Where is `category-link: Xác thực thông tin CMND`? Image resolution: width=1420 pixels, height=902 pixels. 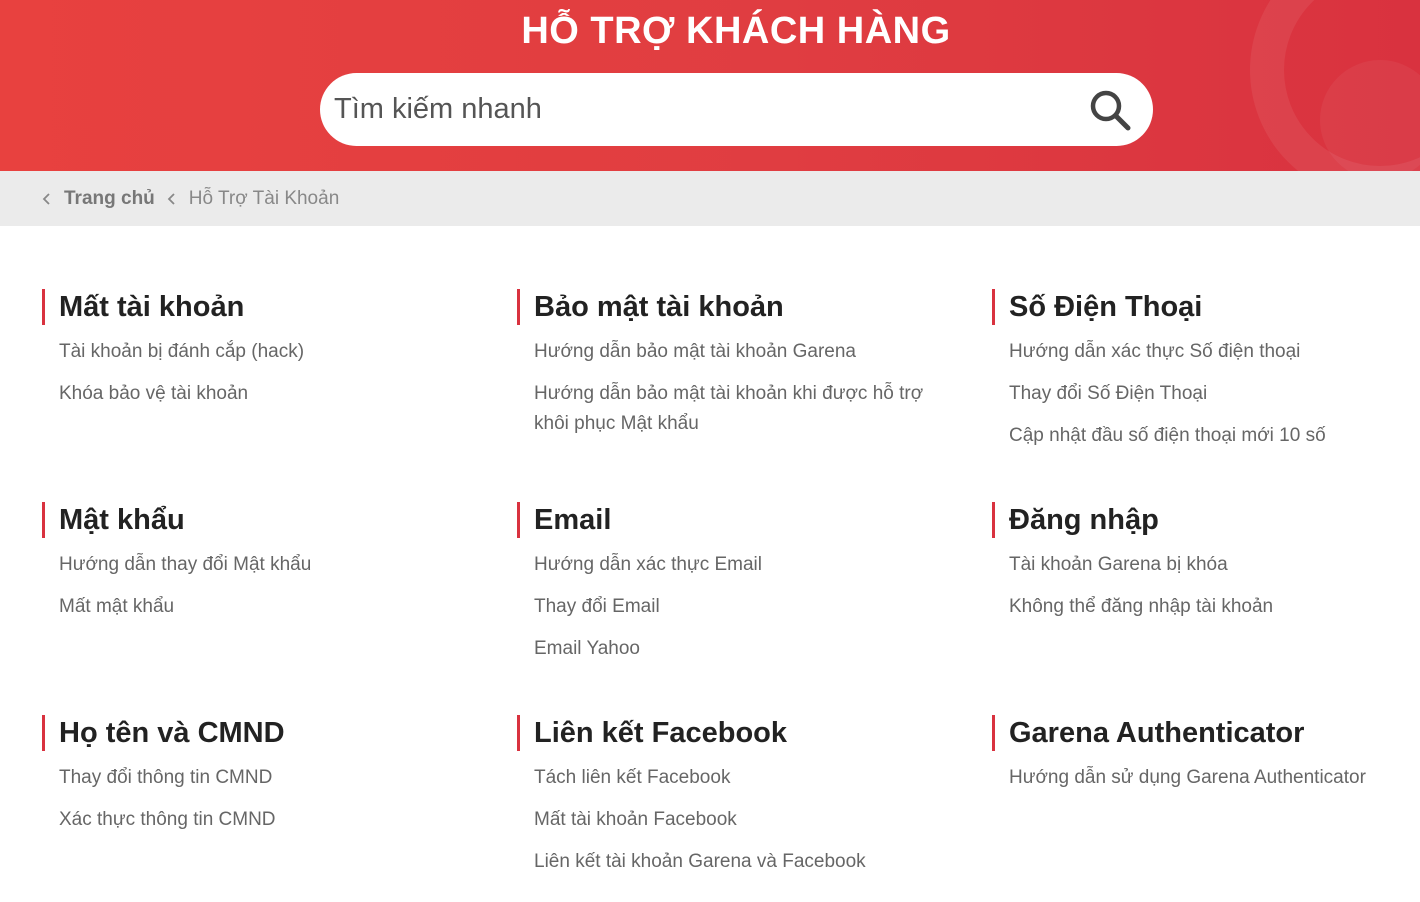 category-link: Xác thực thông tin CMND is located at coordinates (270, 820).